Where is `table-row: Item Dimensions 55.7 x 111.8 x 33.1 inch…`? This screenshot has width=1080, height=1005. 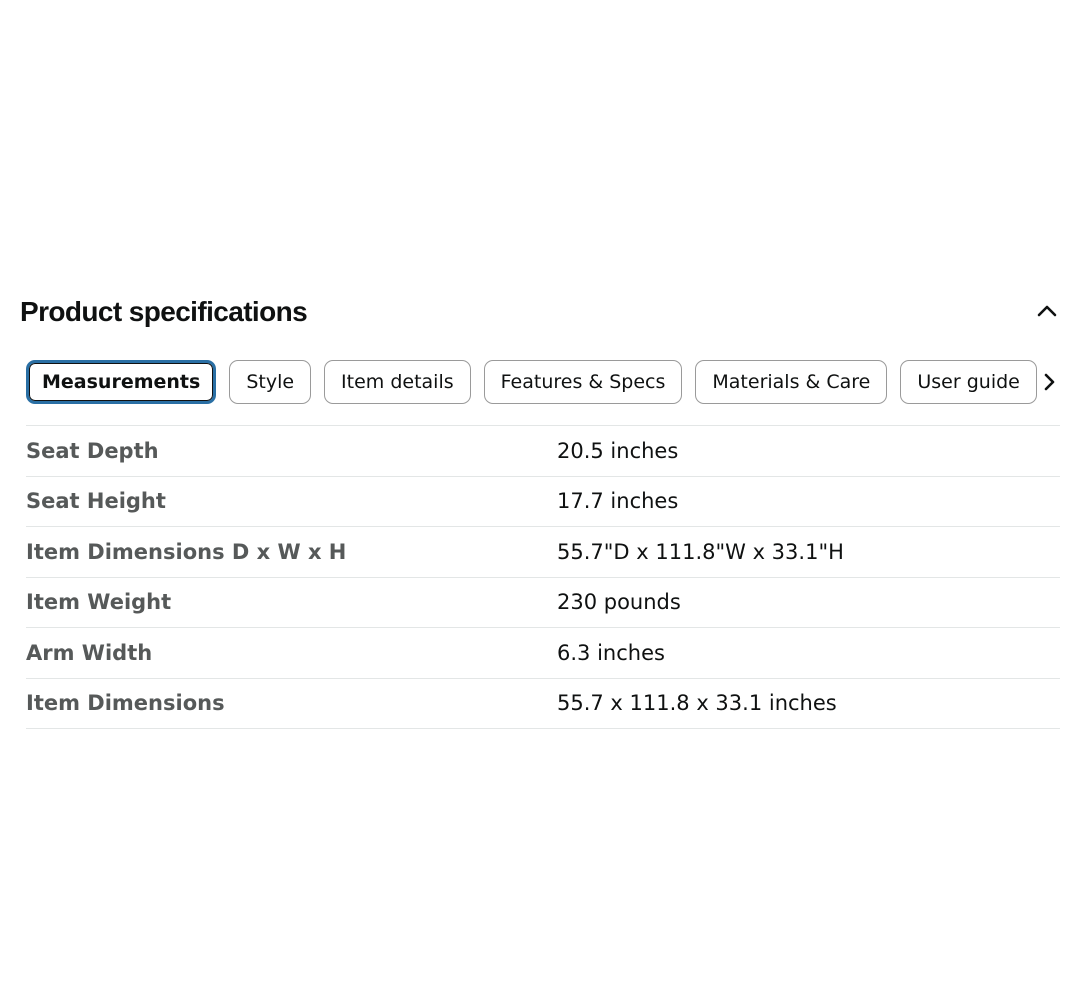
table-row: Item Dimensions 55.7 x 111.8 x 33.1 inch… is located at coordinates (543, 703).